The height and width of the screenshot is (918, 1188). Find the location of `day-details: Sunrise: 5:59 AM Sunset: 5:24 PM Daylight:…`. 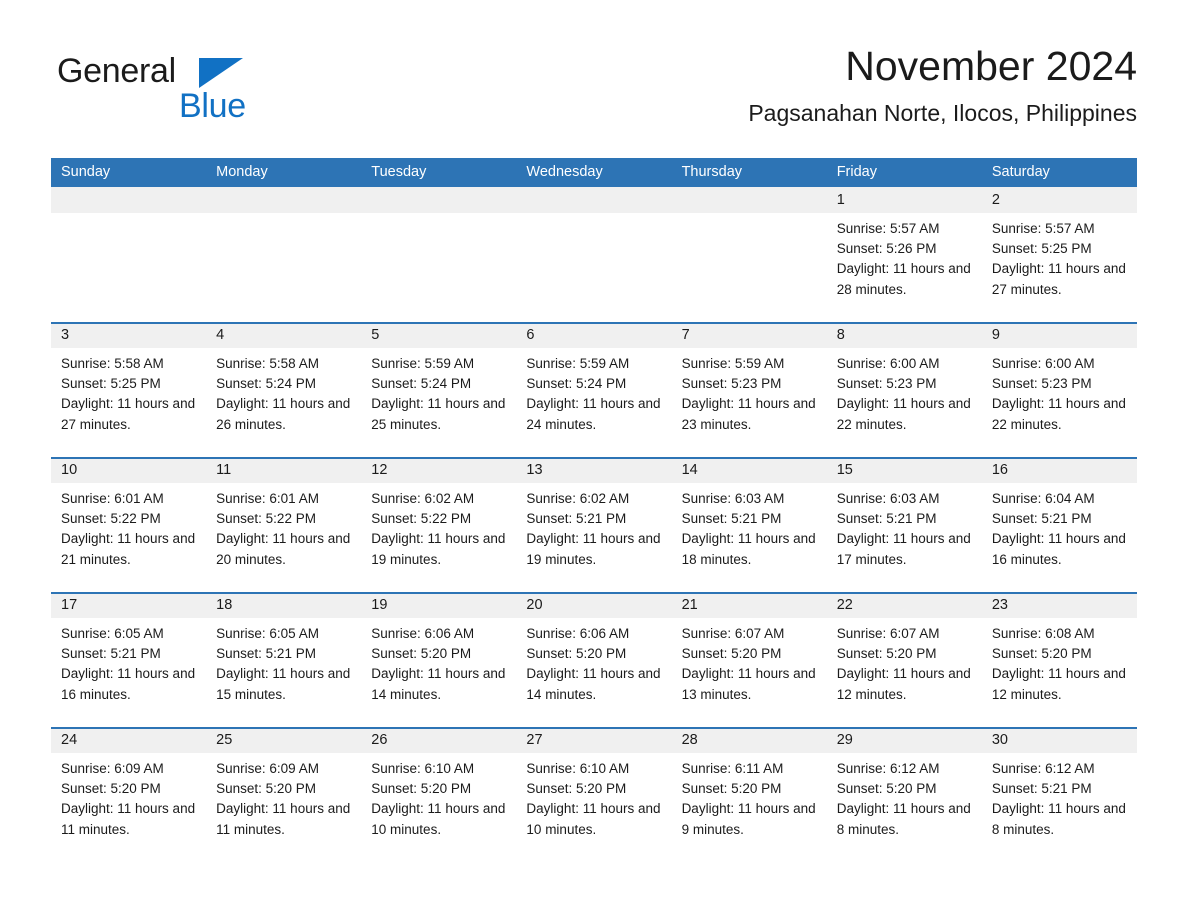

day-details: Sunrise: 5:59 AM Sunset: 5:24 PM Daylight:… is located at coordinates (438, 402).